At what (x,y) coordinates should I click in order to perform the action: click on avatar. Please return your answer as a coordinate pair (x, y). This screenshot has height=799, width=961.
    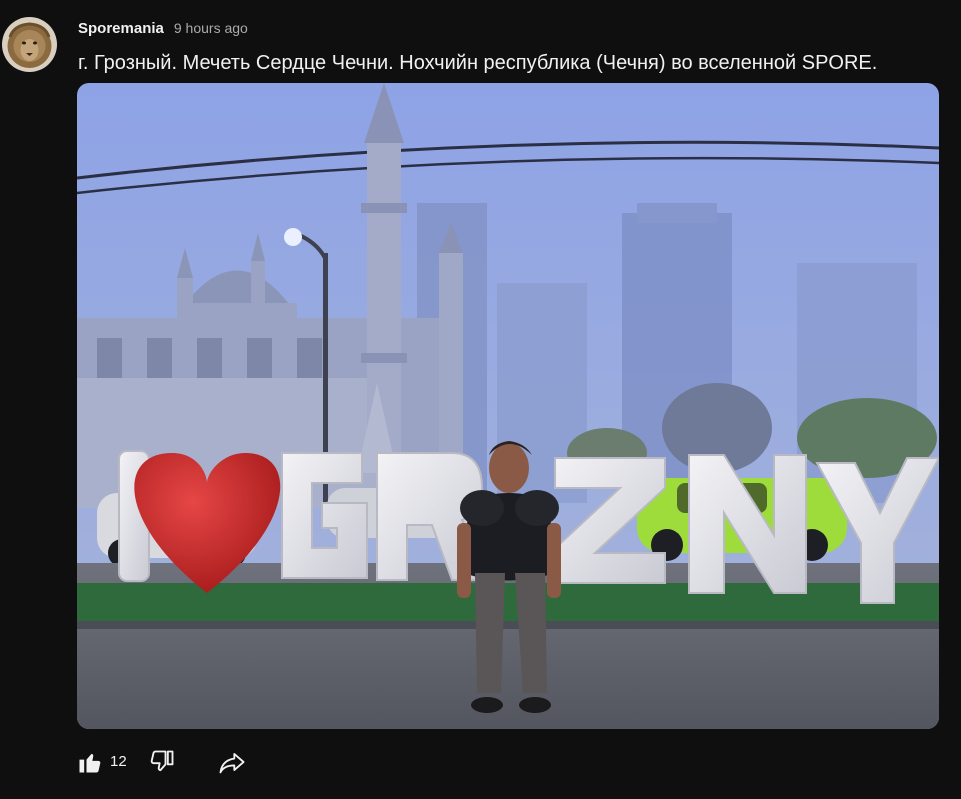
    Looking at the image, I should click on (29, 44).